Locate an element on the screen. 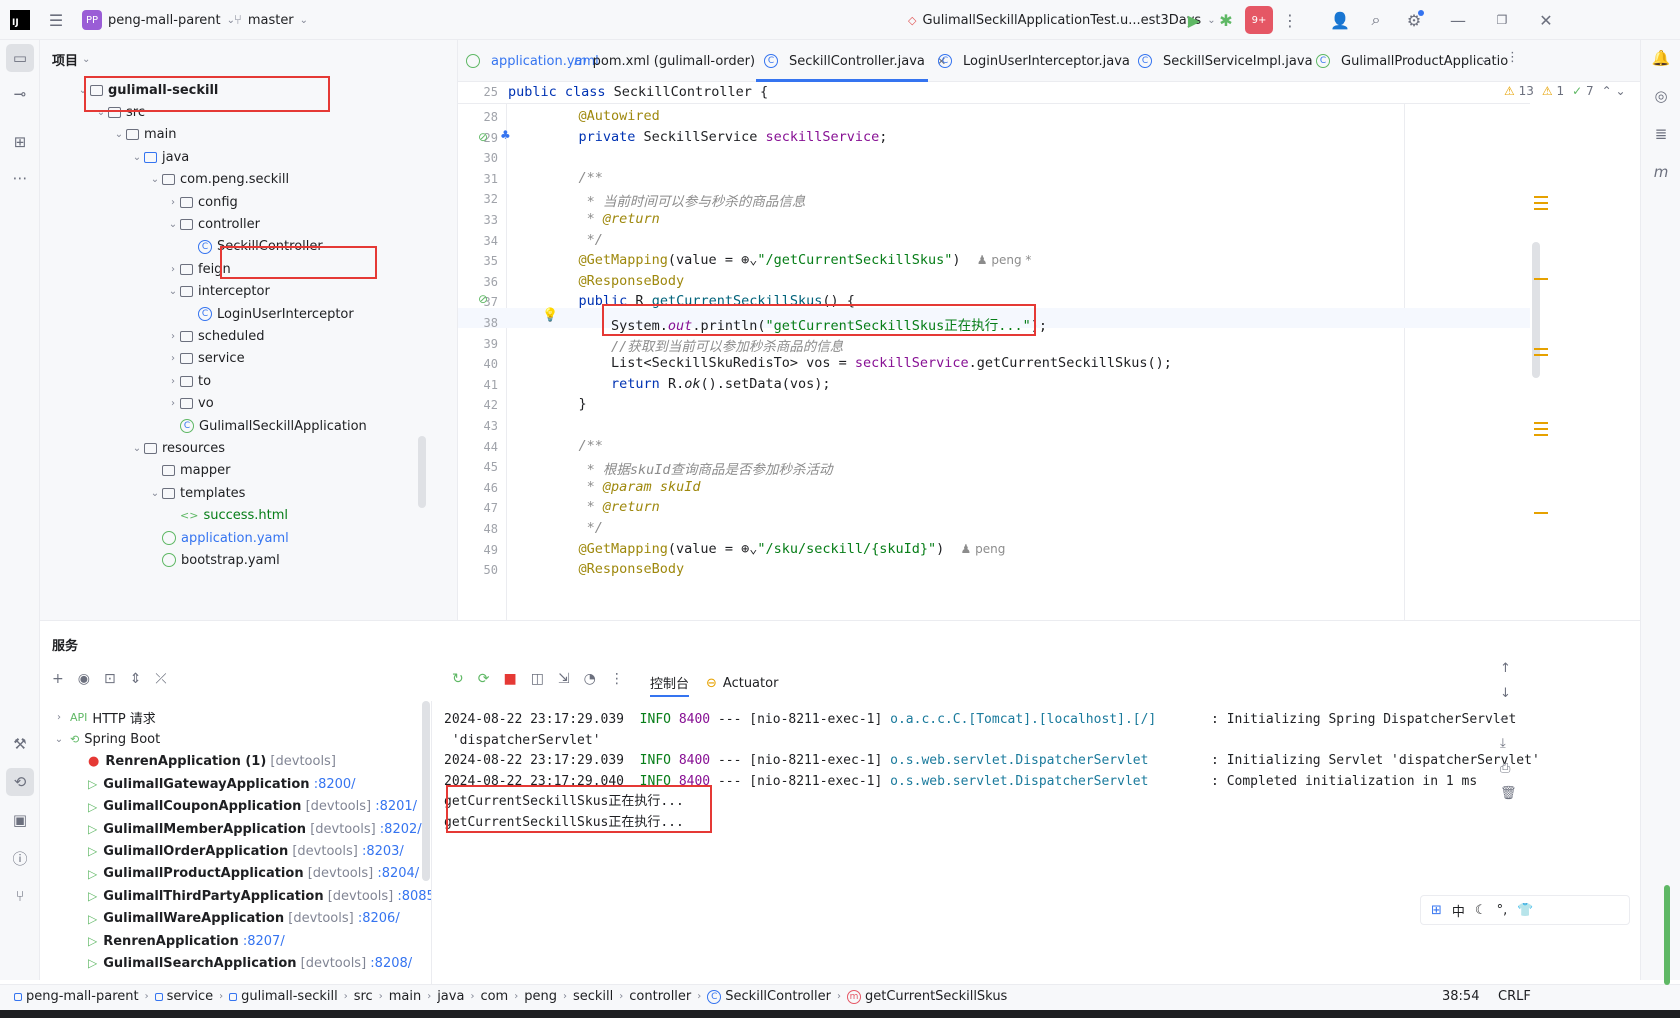 This screenshot has height=1018, width=1680. project-scrollbar-thumb is located at coordinates (422, 472).